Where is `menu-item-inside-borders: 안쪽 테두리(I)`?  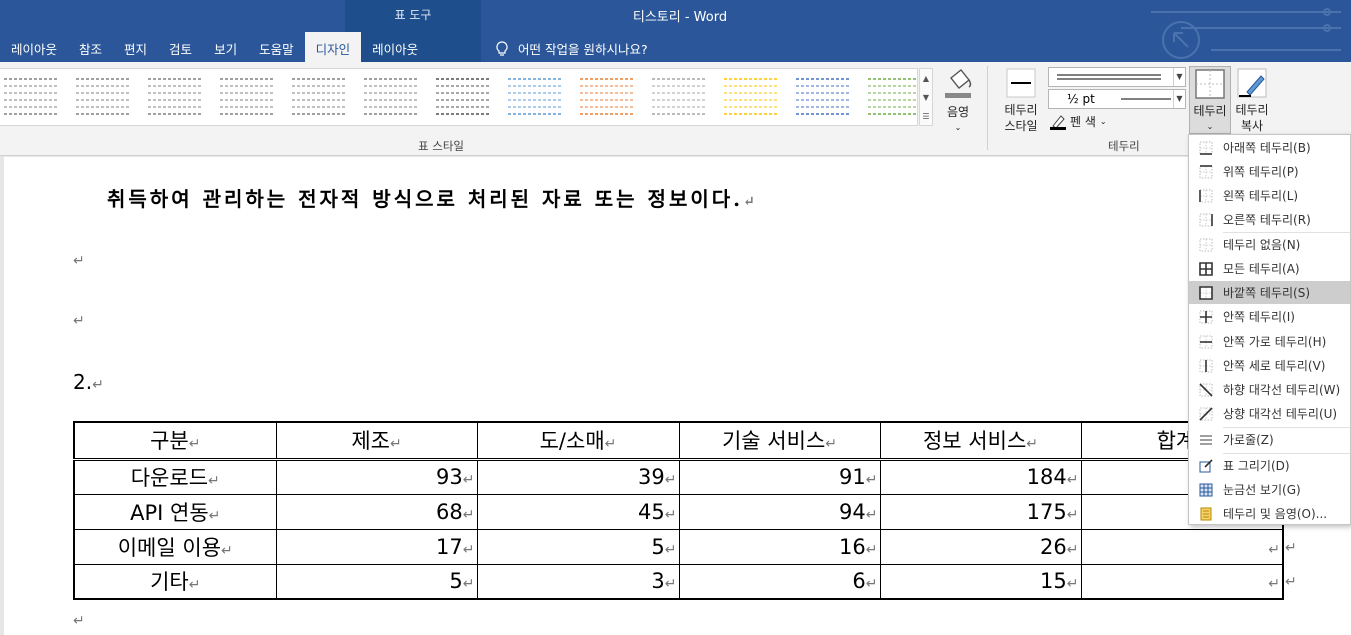 menu-item-inside-borders: 안쪽 테두리(I) is located at coordinates (1269, 316).